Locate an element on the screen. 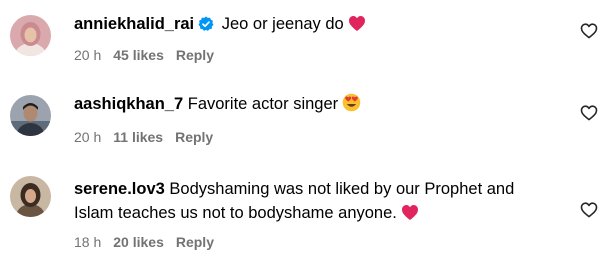 This screenshot has width=604, height=255. comment-body: anniekhalid_rai Jeo or jeenay do is located at coordinates (314, 25).